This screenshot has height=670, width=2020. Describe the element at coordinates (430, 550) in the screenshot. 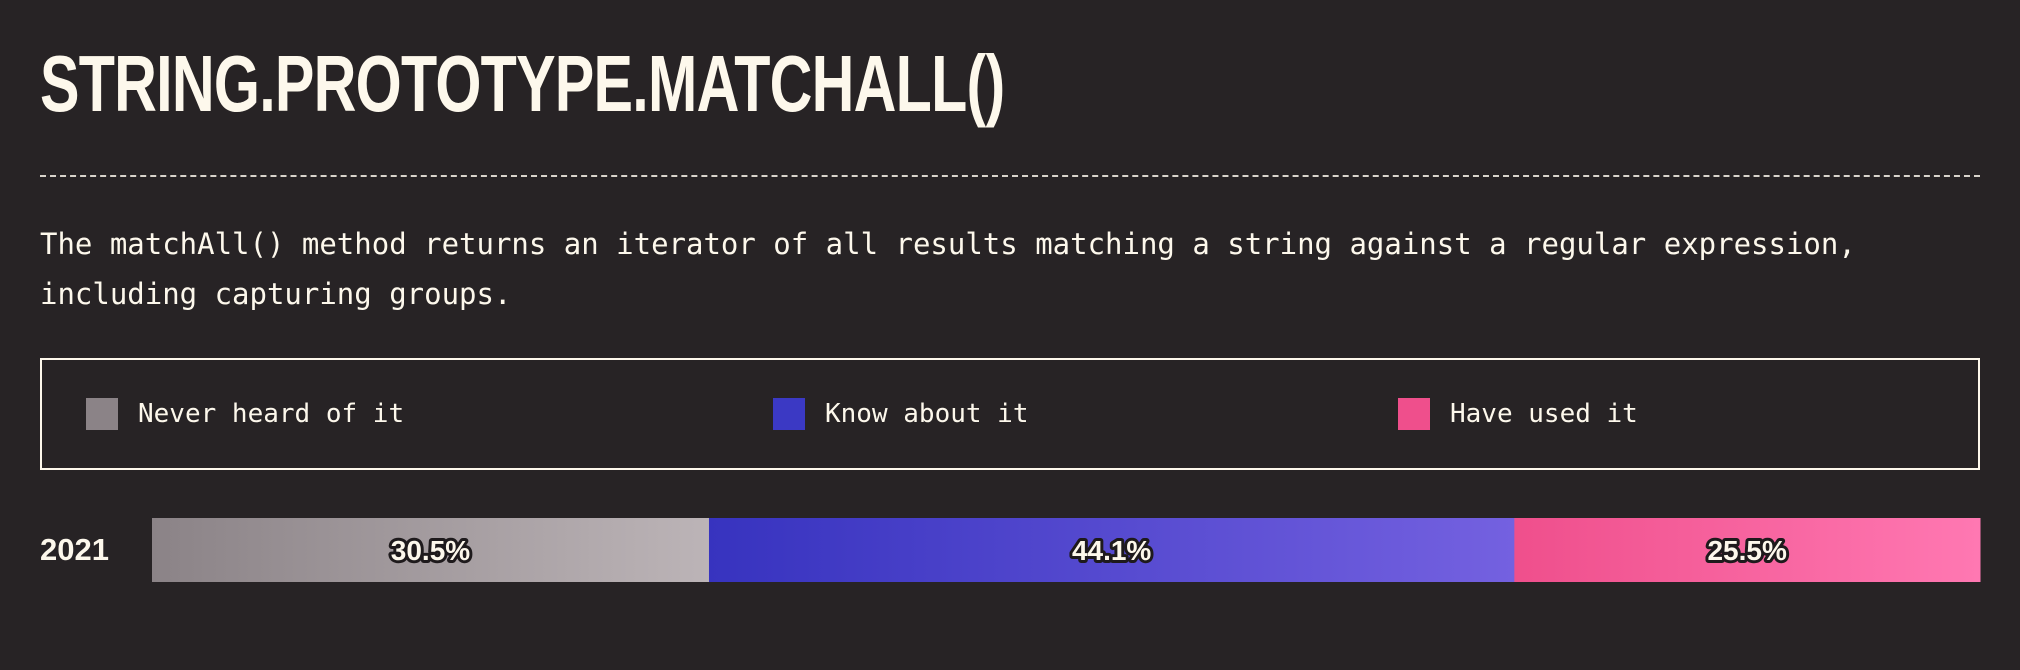

I see `bar-label-never-heard-of-it: 30.5%` at that location.